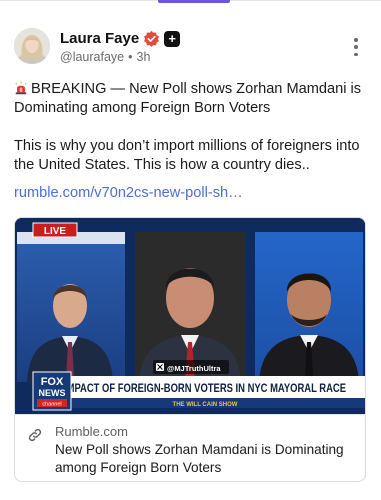 This screenshot has height=500, width=381. I want to click on verified-badge-icon, so click(152, 38).